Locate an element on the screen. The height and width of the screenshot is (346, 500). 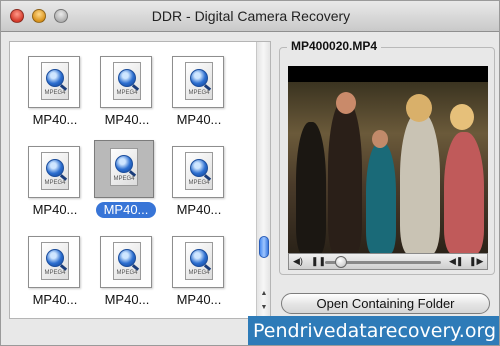
open-containing-folder-button: Open Containing Folder is located at coordinates (385, 303).